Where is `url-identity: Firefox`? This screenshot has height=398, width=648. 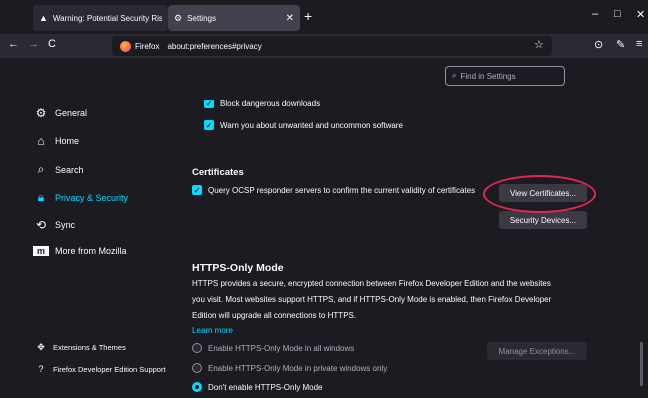
url-identity: Firefox is located at coordinates (147, 46).